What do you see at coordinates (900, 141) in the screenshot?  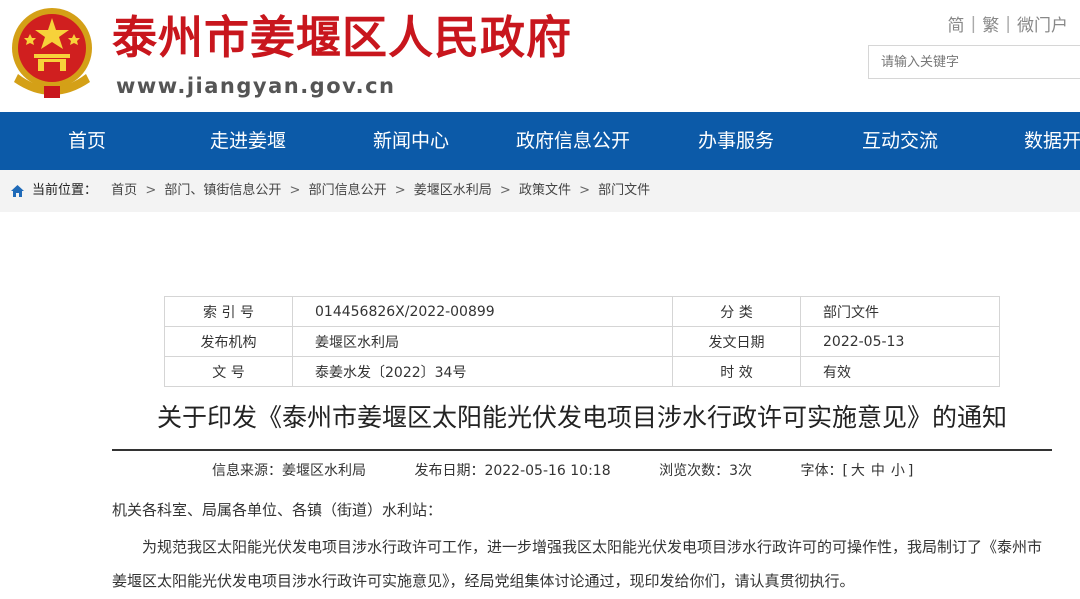 I see `nav-item-interaction: 互动交流` at bounding box center [900, 141].